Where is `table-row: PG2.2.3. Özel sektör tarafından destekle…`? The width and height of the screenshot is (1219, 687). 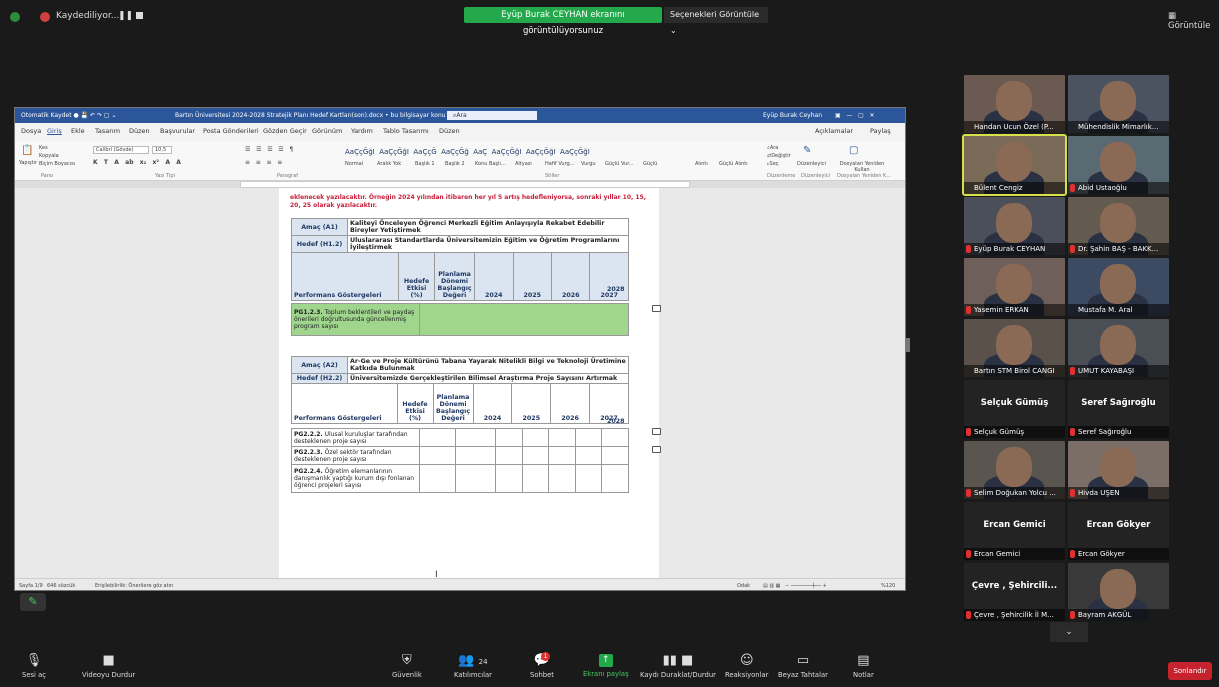
table-row: PG2.2.3. Özel sektör tarafından destekle… is located at coordinates (460, 455).